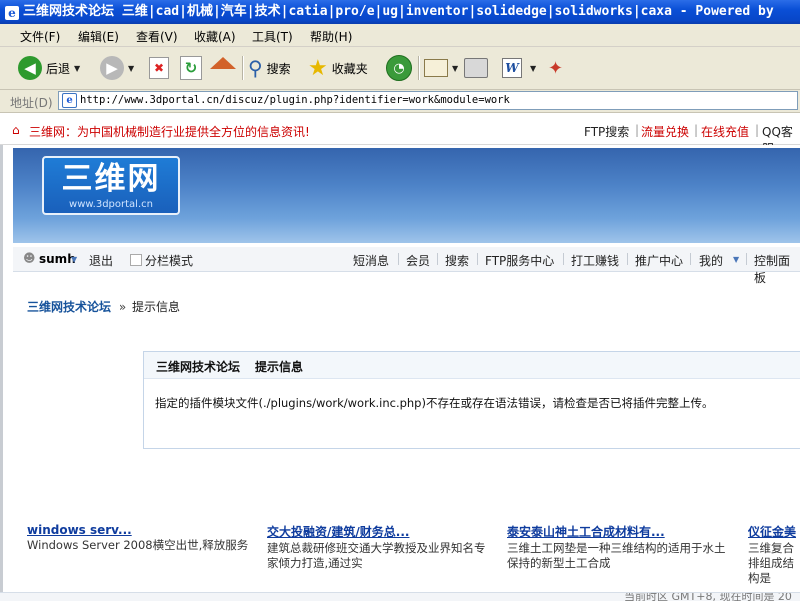 This screenshot has width=800, height=601. What do you see at coordinates (198, 367) in the screenshot?
I see `message-title-forum: 三维网技术论坛` at bounding box center [198, 367].